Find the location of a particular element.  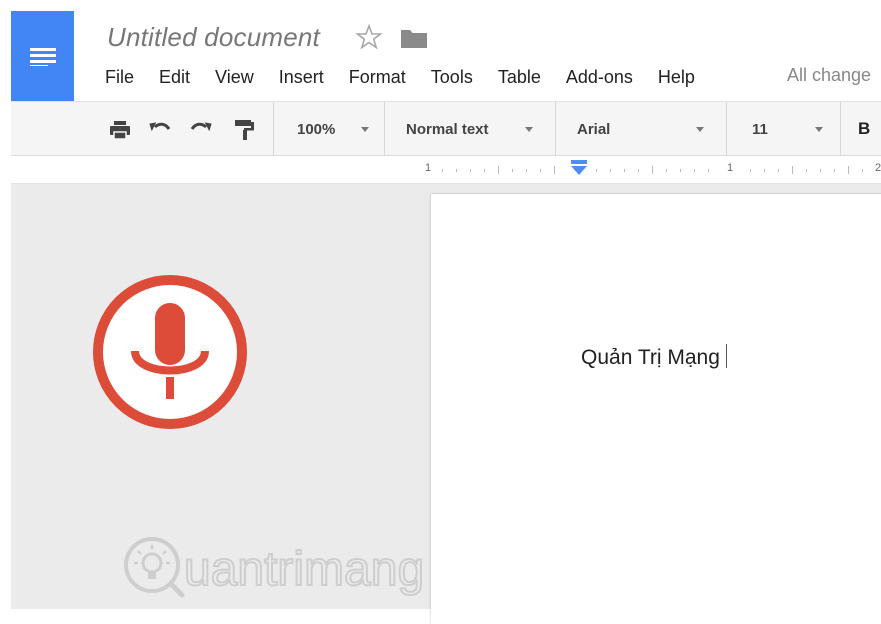

text-cursor is located at coordinates (726, 356).